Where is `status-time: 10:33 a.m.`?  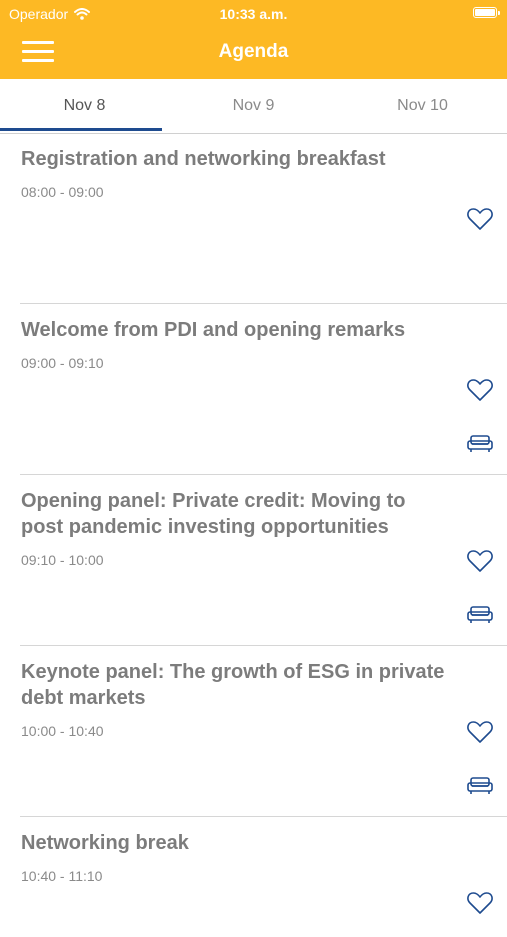 status-time: 10:33 a.m. is located at coordinates (253, 14).